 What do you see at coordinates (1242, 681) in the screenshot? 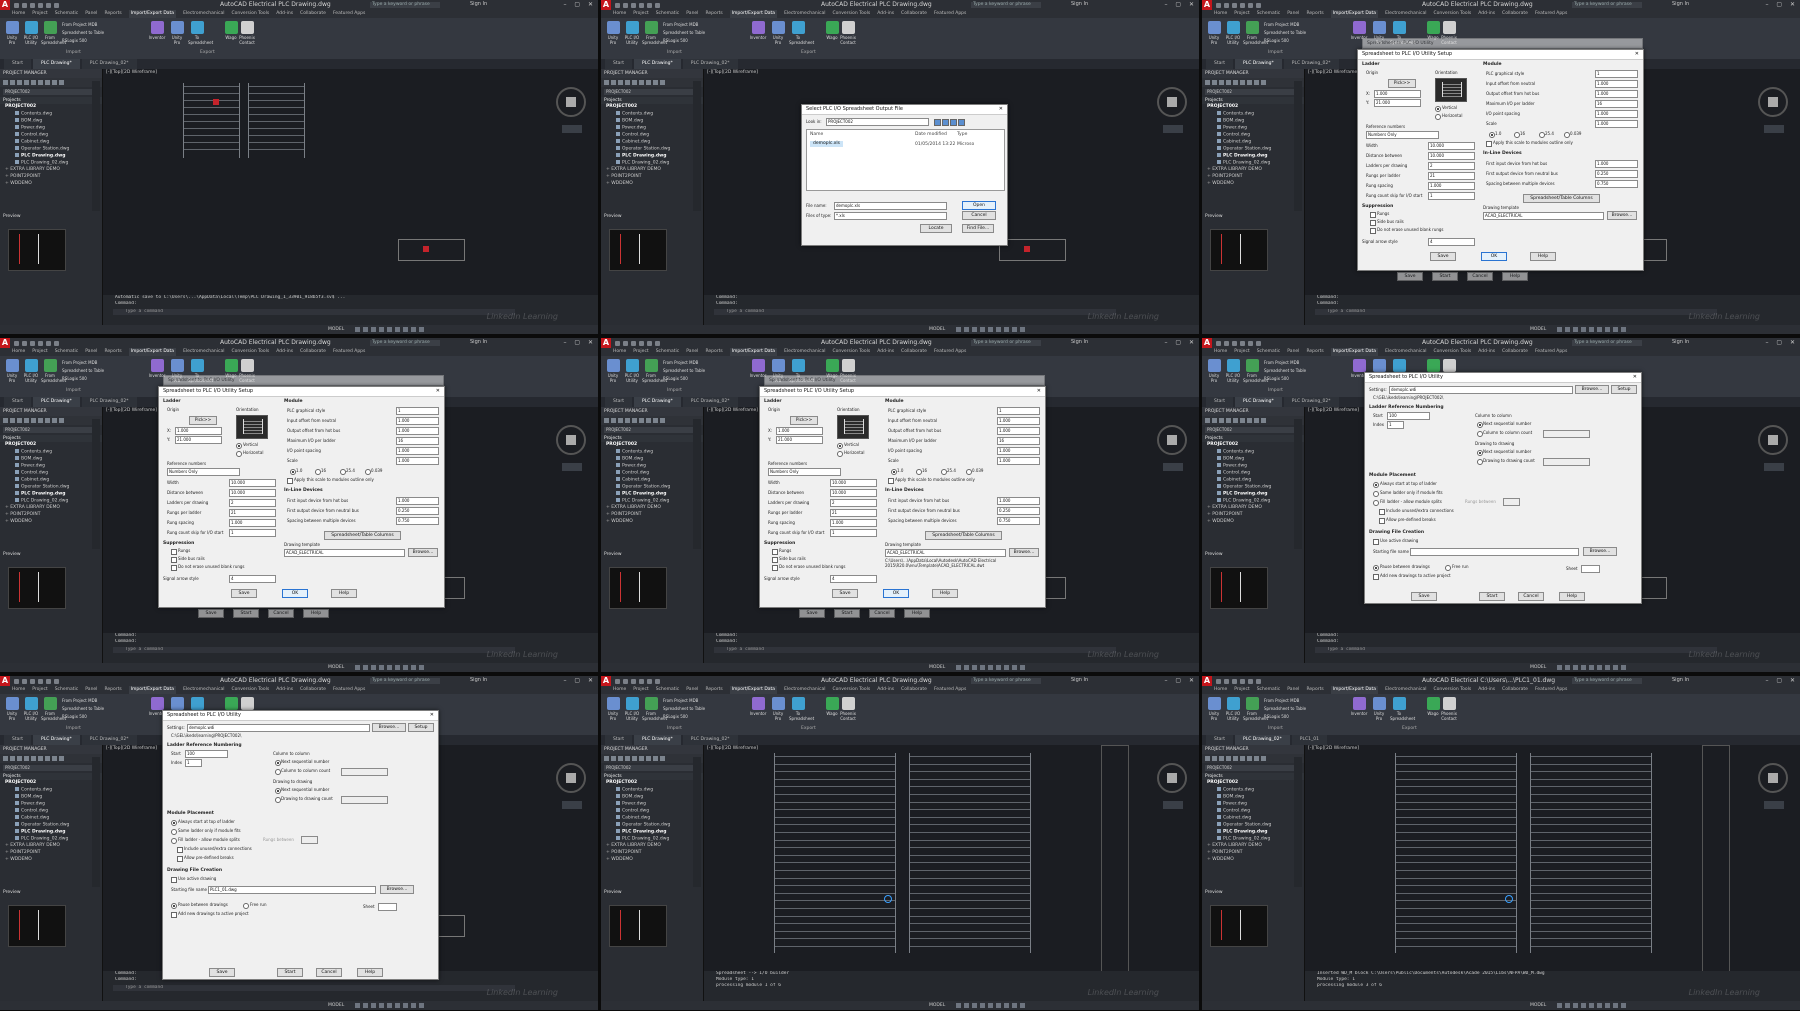
I see `undo-icon` at bounding box center [1242, 681].